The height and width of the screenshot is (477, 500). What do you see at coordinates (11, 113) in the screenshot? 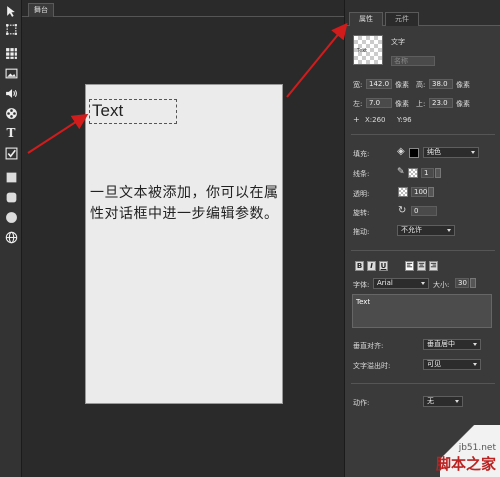
I see `film-reel-icon` at bounding box center [11, 113].